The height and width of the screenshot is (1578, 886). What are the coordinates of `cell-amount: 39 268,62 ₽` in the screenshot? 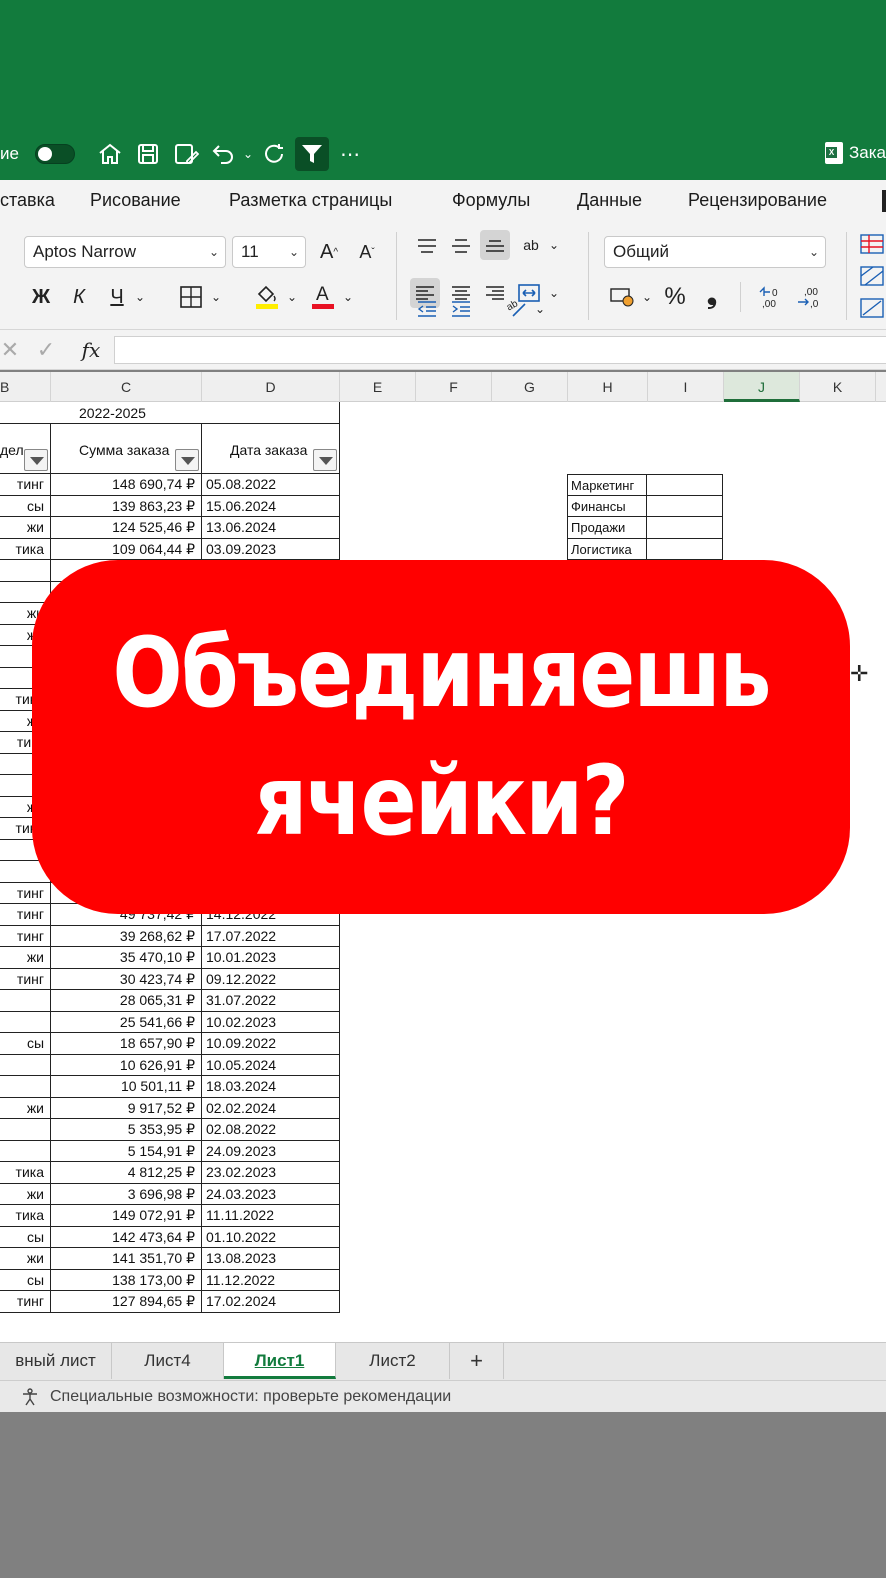 It's located at (126, 936).